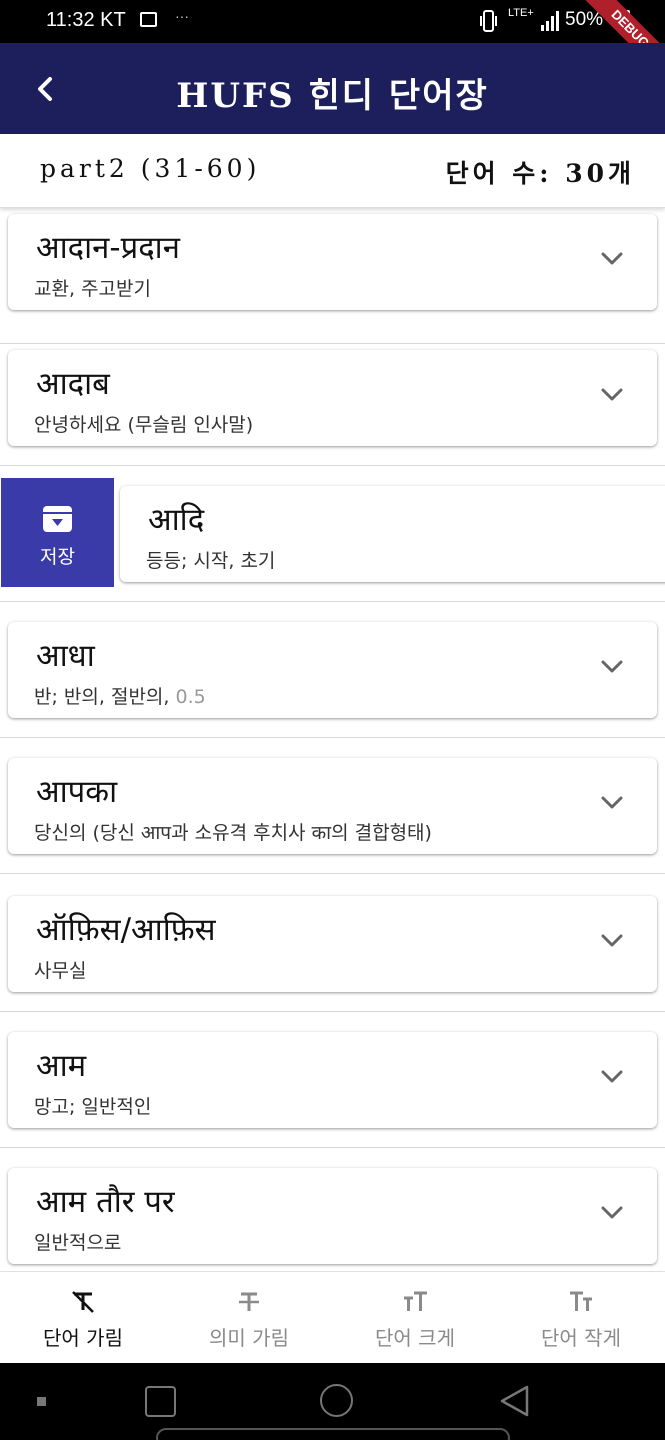  I want to click on word-card: आपका 당신의 (당신 आप과 소유격 후치사 का의 결합형태), so click(332, 806).